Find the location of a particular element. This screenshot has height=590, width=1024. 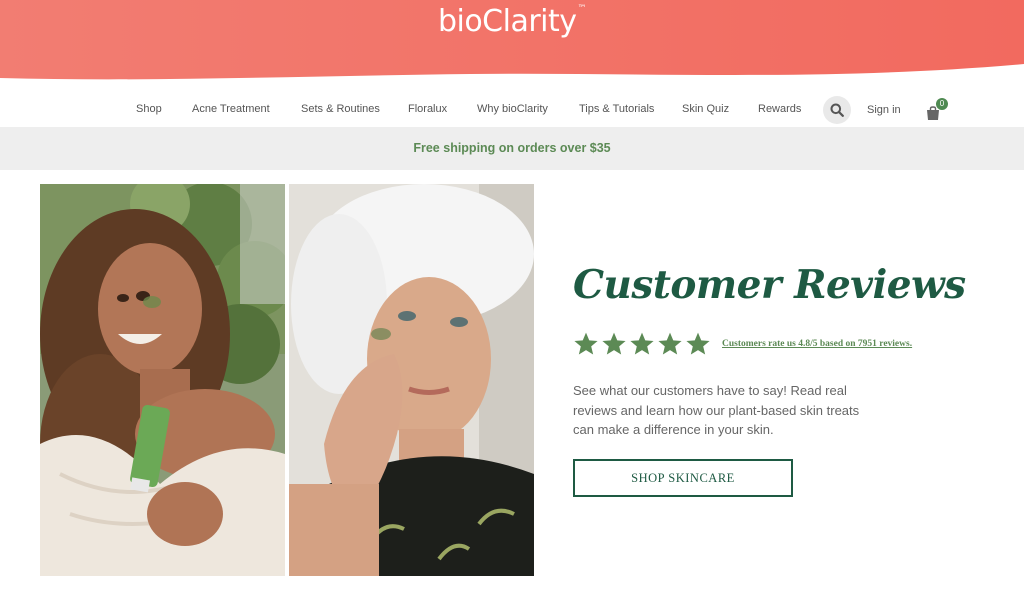

nav-item-skin-quiz: Skin Quiz is located at coordinates (705, 109).